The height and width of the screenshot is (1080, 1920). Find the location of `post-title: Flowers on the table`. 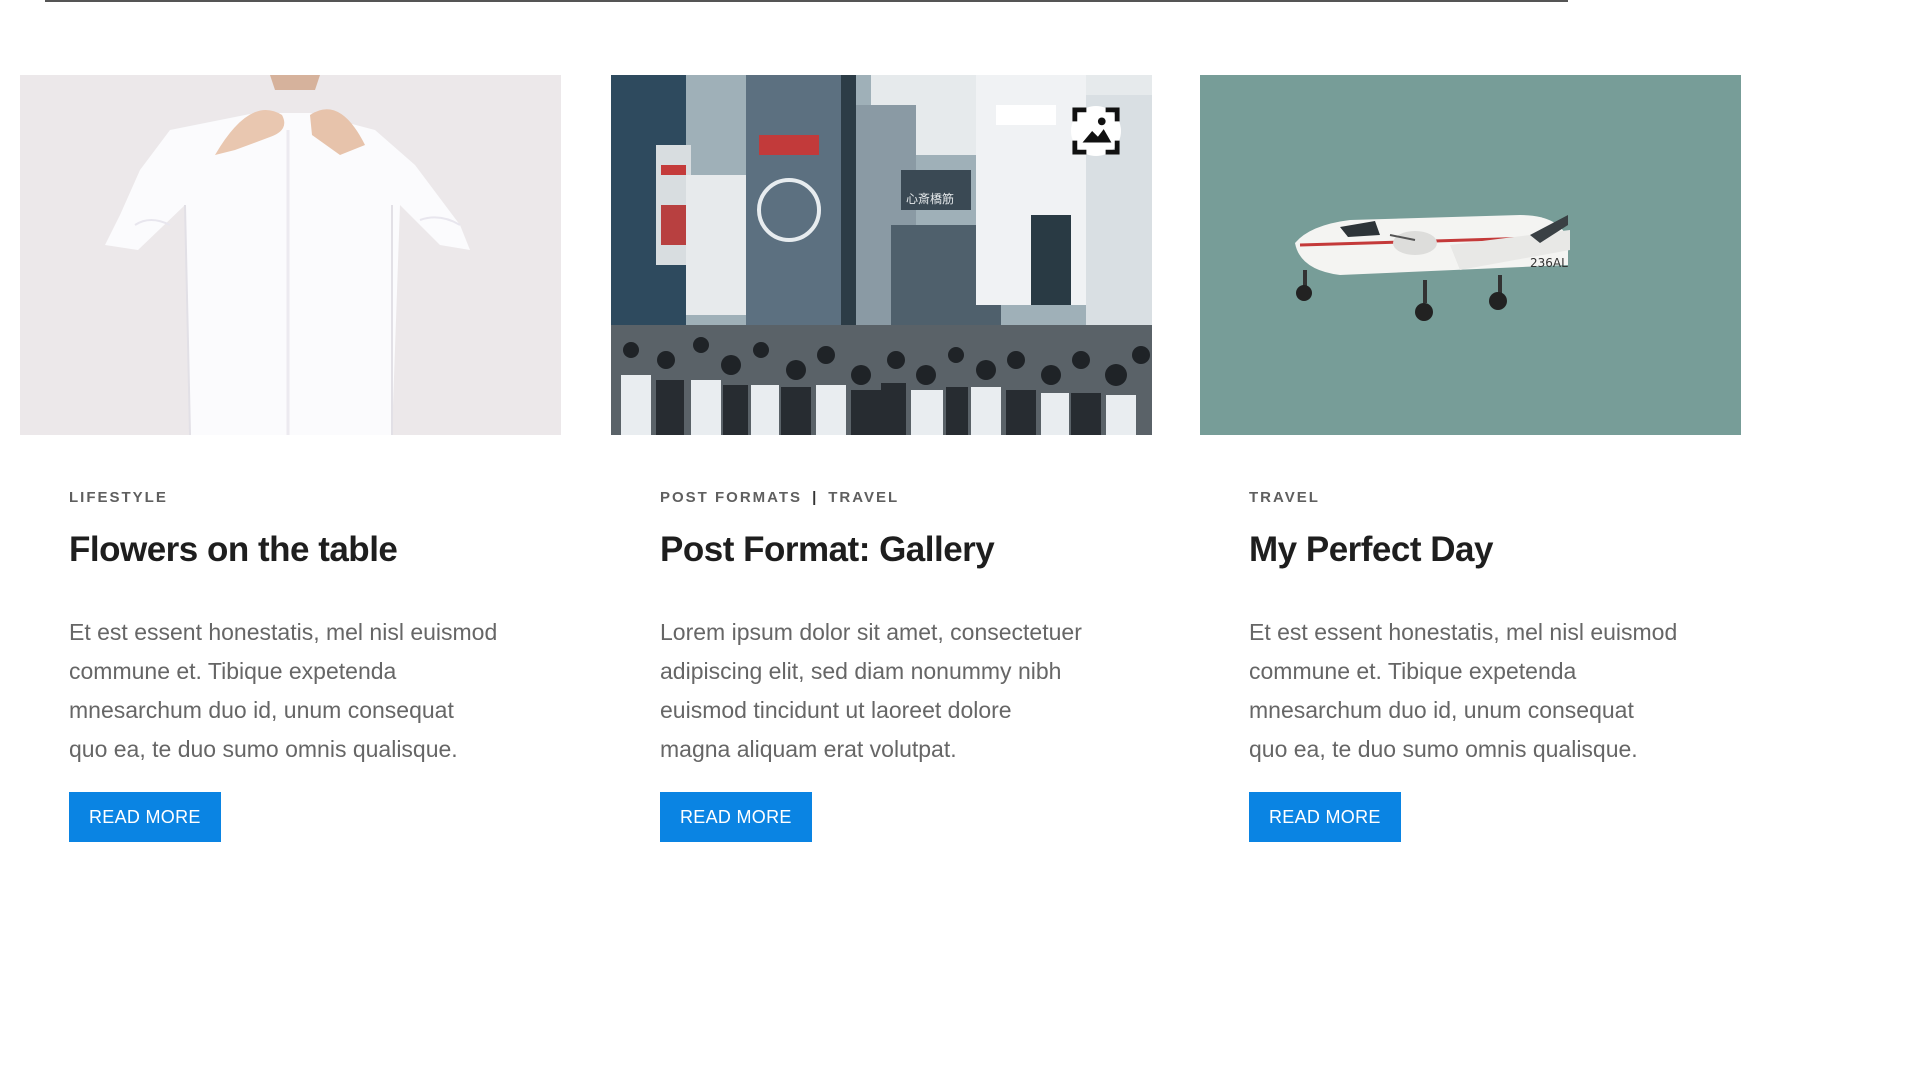

post-title: Flowers on the table is located at coordinates (315, 550).